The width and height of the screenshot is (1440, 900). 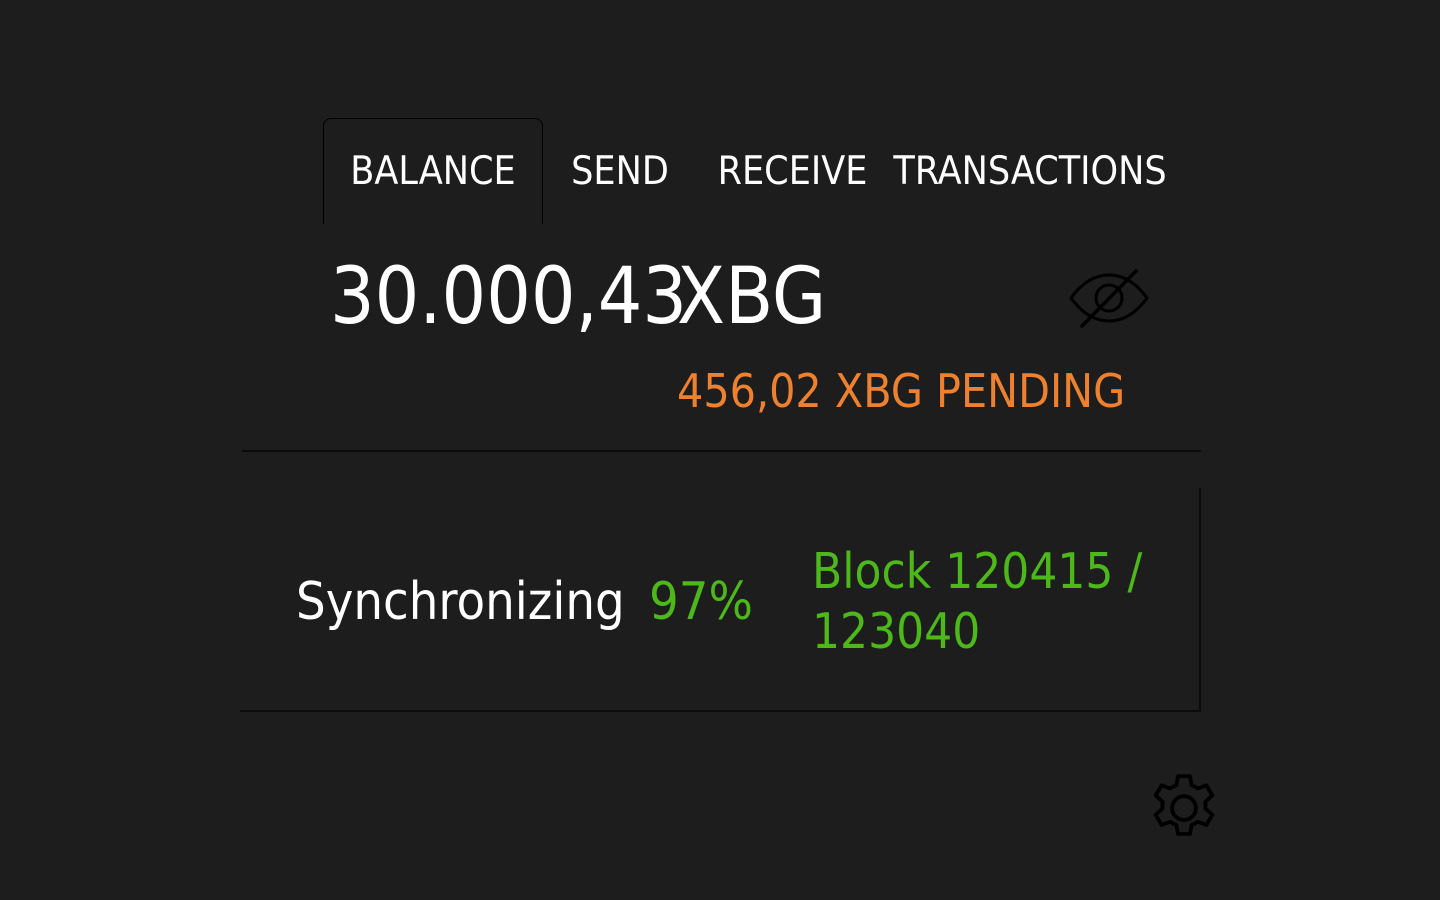 I want to click on tab-send-label: SEND, so click(x=620, y=171).